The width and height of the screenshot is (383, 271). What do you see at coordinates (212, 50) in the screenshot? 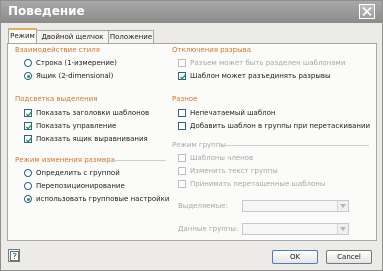
I see `split-heading: Отключения разрыва` at bounding box center [212, 50].